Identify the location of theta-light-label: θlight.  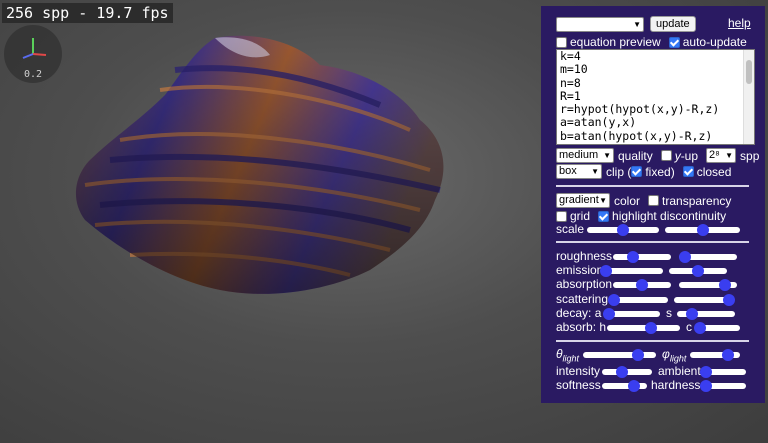
(568, 355).